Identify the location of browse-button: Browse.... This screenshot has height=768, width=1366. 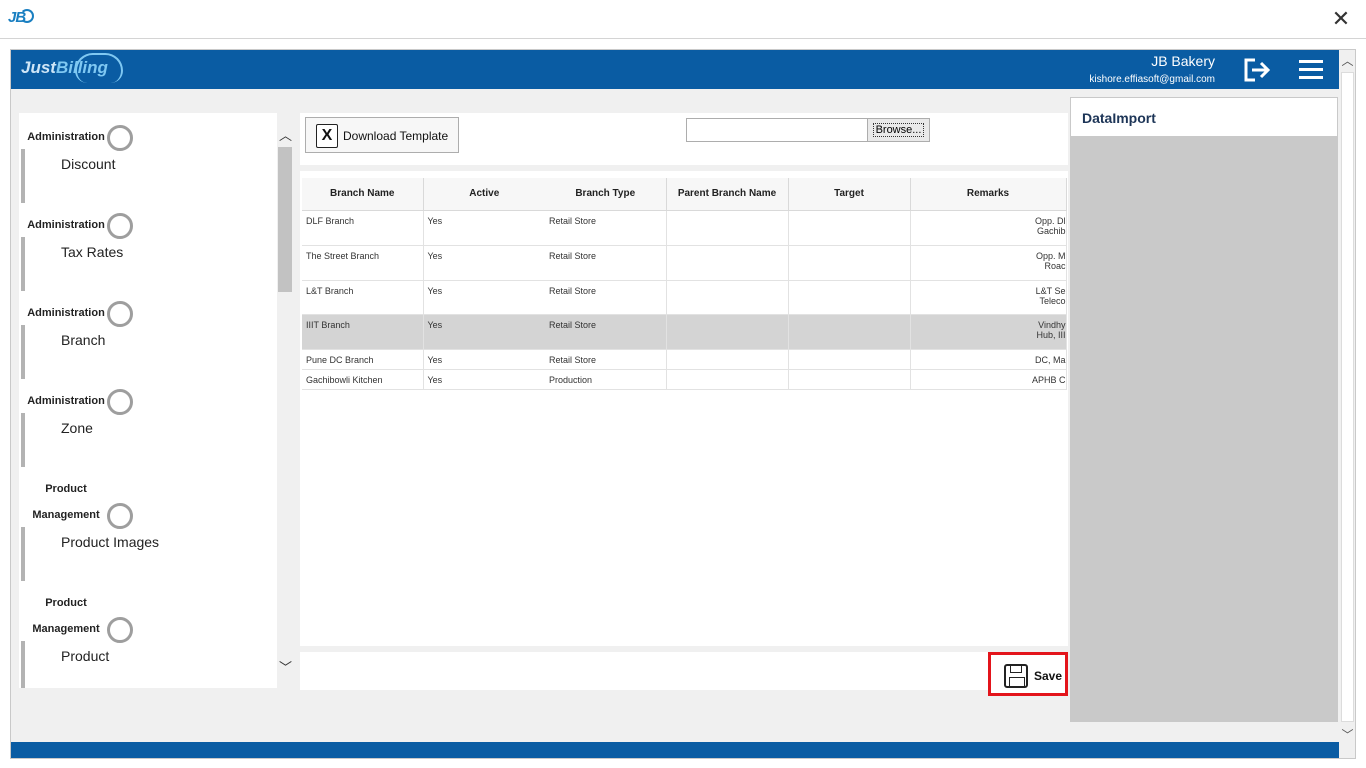
(898, 130).